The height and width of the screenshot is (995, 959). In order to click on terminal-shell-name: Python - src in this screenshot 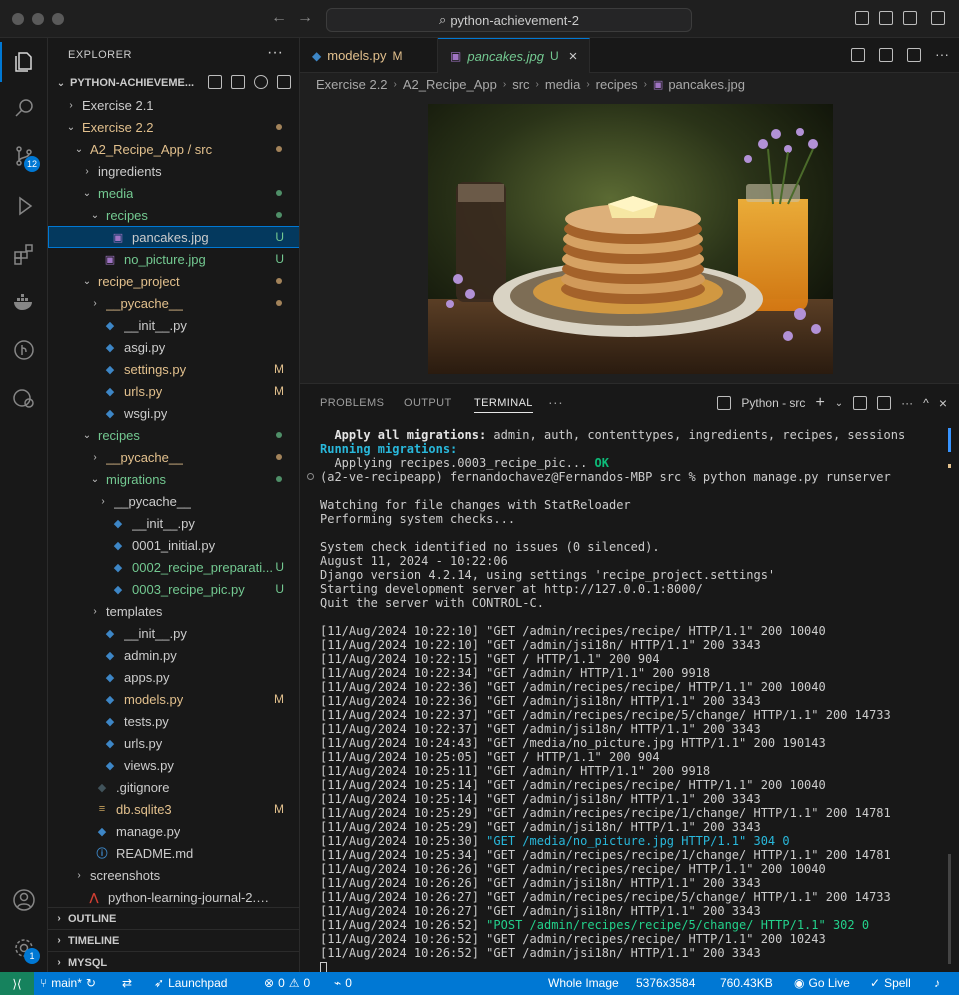, I will do `click(773, 403)`.